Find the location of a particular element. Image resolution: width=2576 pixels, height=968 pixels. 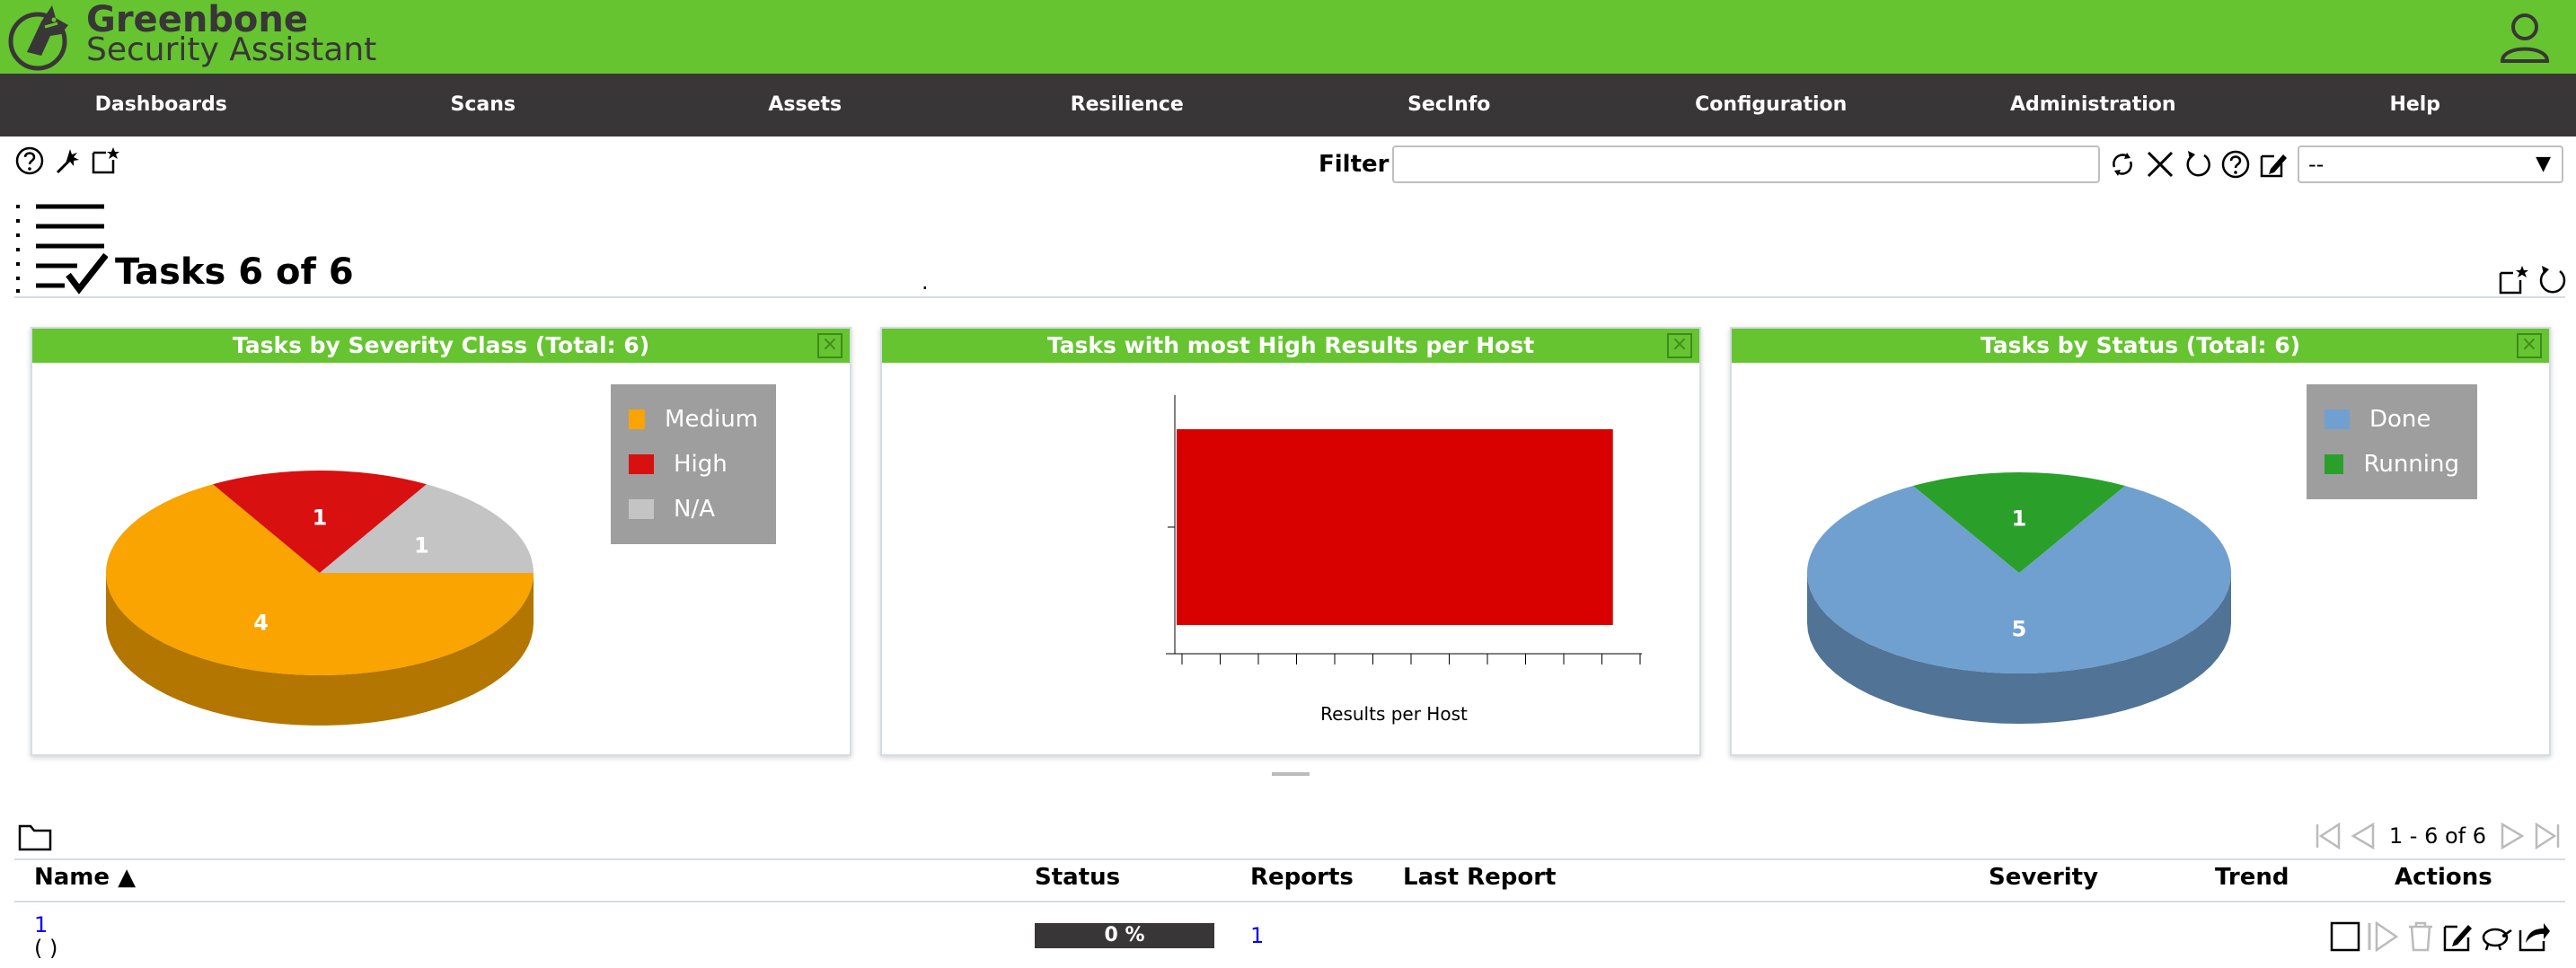

pie-value-label: 5 is located at coordinates (2019, 629).